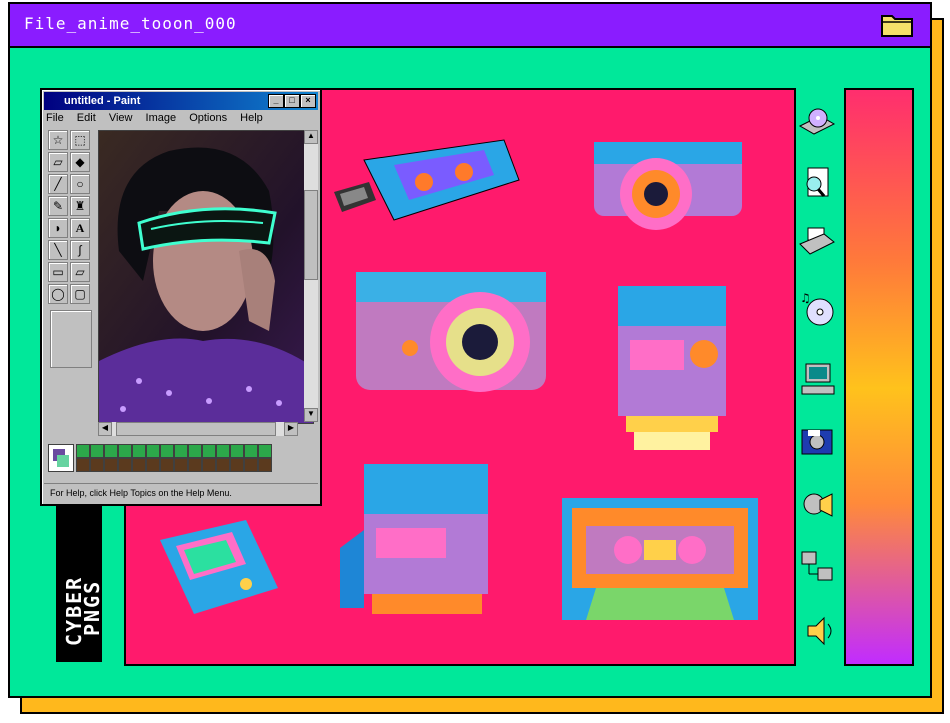 This screenshot has height=723, width=950. What do you see at coordinates (80, 162) in the screenshot?
I see `fill-tool: ◆` at bounding box center [80, 162].